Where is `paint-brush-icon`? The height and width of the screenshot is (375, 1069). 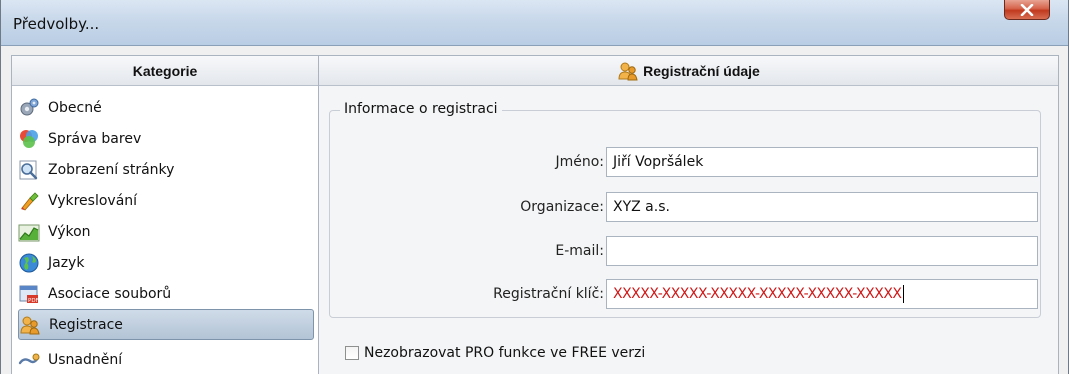 paint-brush-icon is located at coordinates (30, 201).